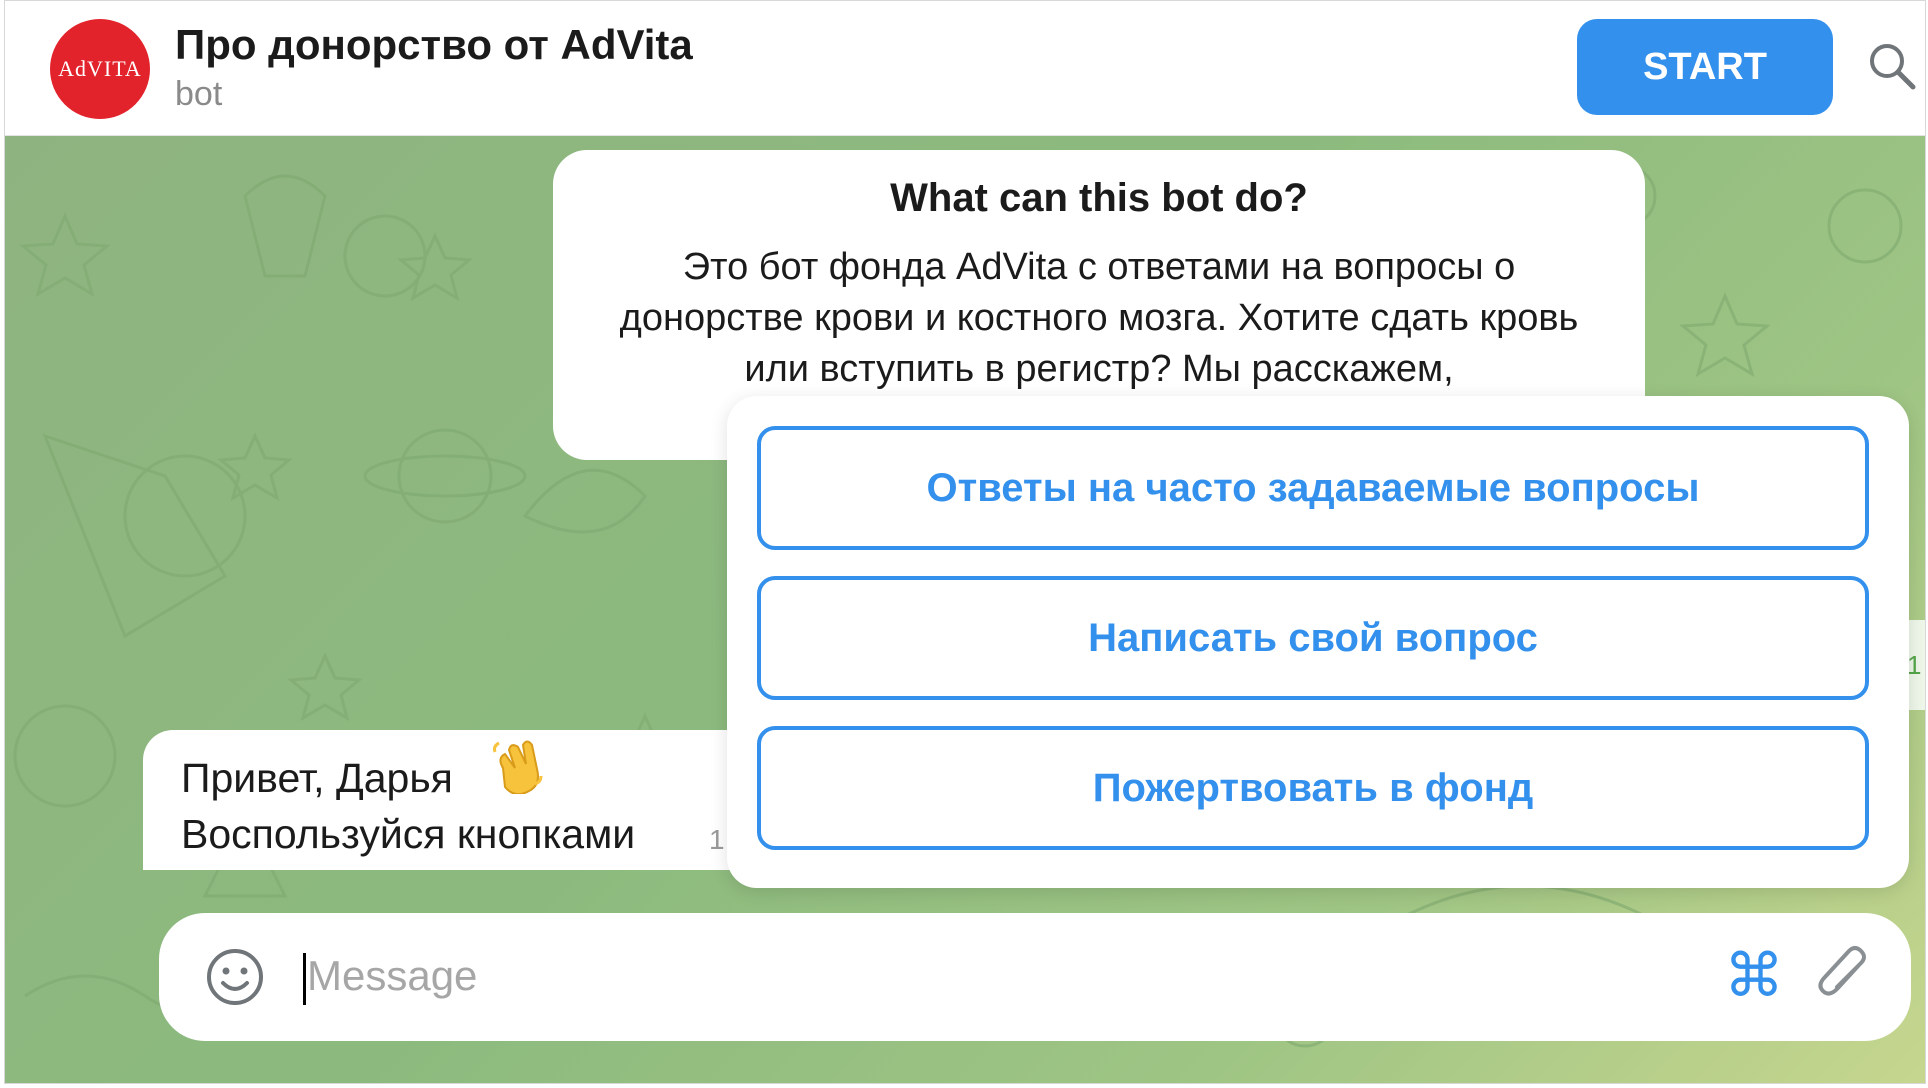  What do you see at coordinates (518, 767) in the screenshot?
I see `waving-hand-icon` at bounding box center [518, 767].